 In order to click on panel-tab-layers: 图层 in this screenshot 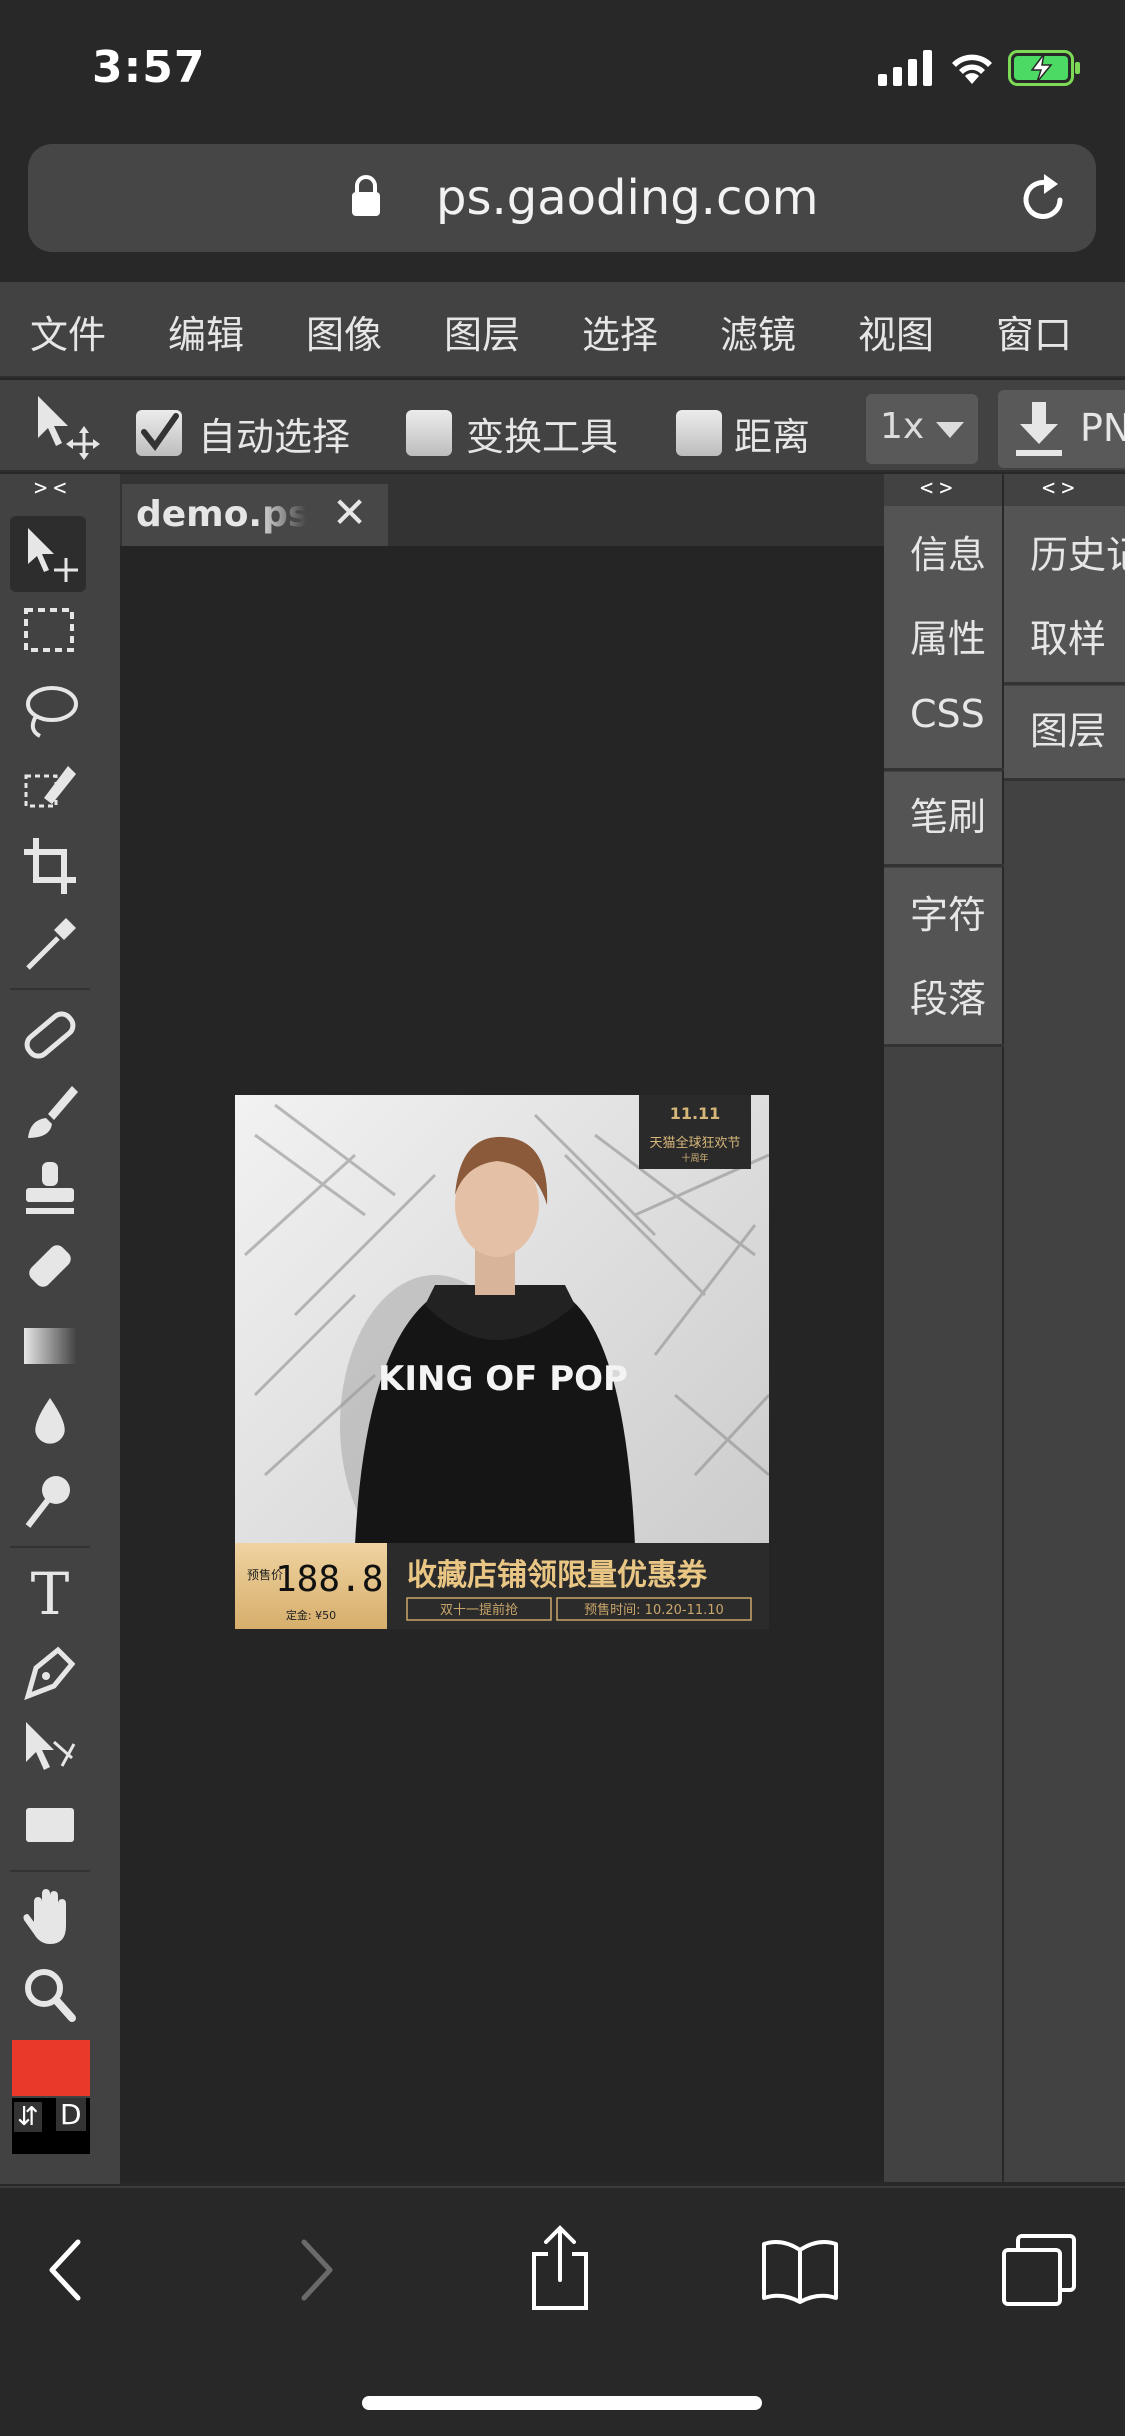, I will do `click(1068, 727)`.